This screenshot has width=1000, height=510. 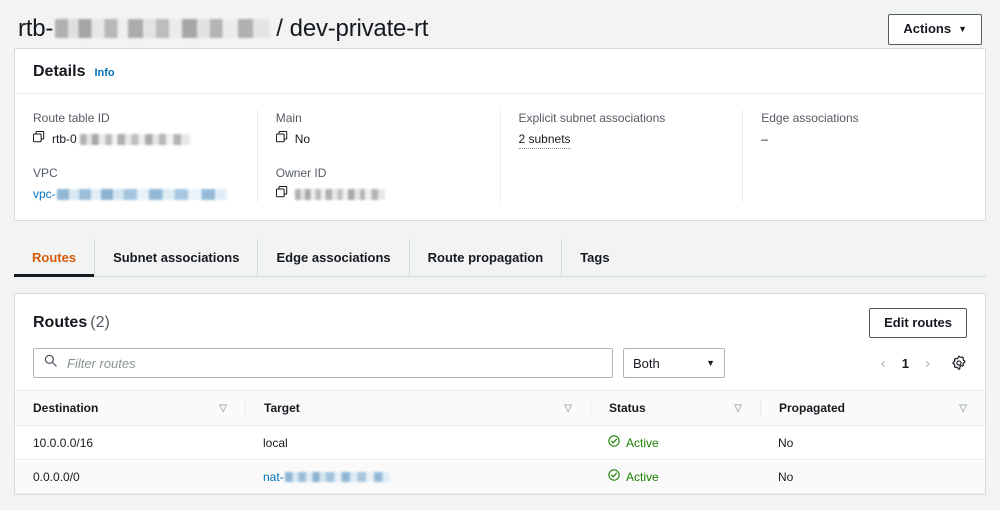 I want to click on field-edge-associations-label: Edge associations, so click(x=810, y=118).